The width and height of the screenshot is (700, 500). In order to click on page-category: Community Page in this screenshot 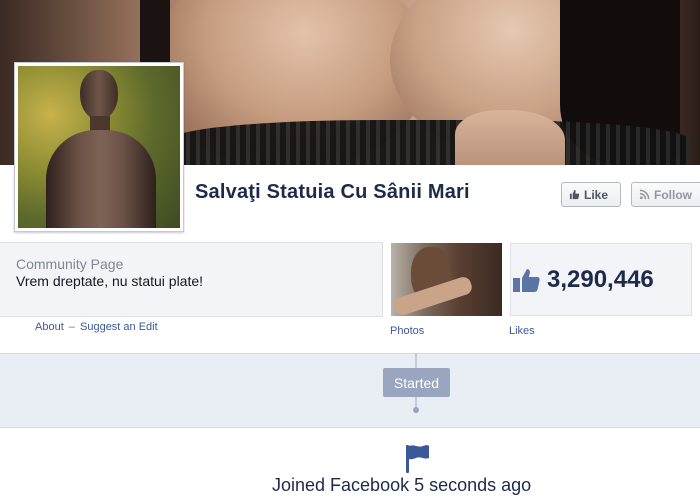, I will do `click(70, 264)`.